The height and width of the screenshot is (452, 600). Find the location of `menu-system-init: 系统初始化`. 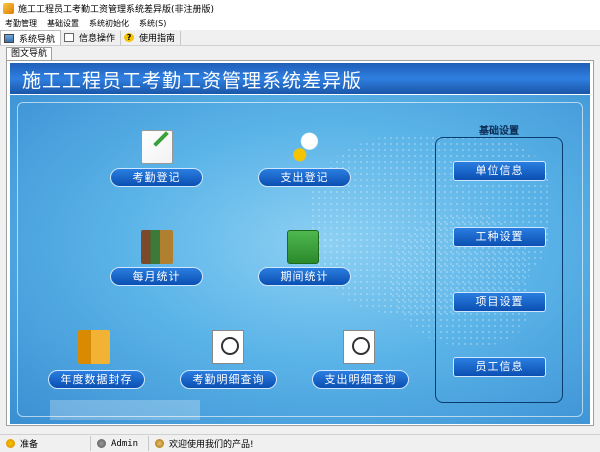

menu-system-init: 系统初始化 is located at coordinates (109, 23).